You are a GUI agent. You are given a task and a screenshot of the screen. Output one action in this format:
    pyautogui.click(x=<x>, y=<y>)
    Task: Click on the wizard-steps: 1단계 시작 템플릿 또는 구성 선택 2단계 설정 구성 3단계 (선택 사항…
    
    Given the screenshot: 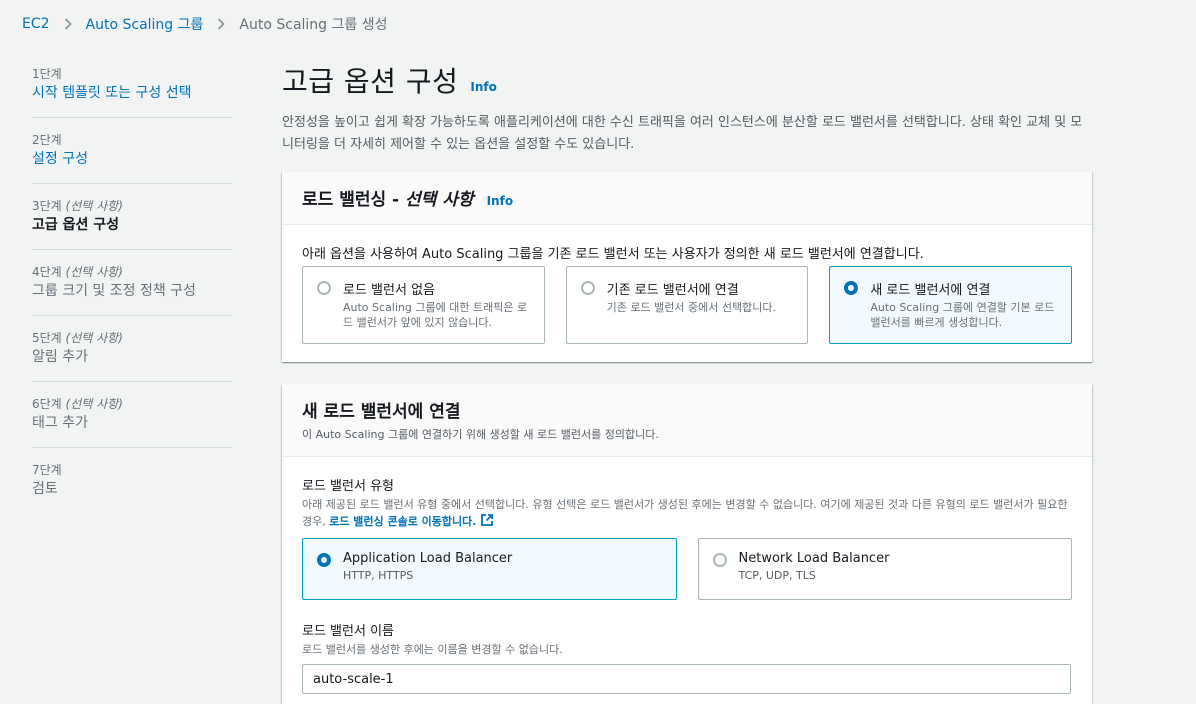 What is the action you would take?
    pyautogui.click(x=132, y=296)
    